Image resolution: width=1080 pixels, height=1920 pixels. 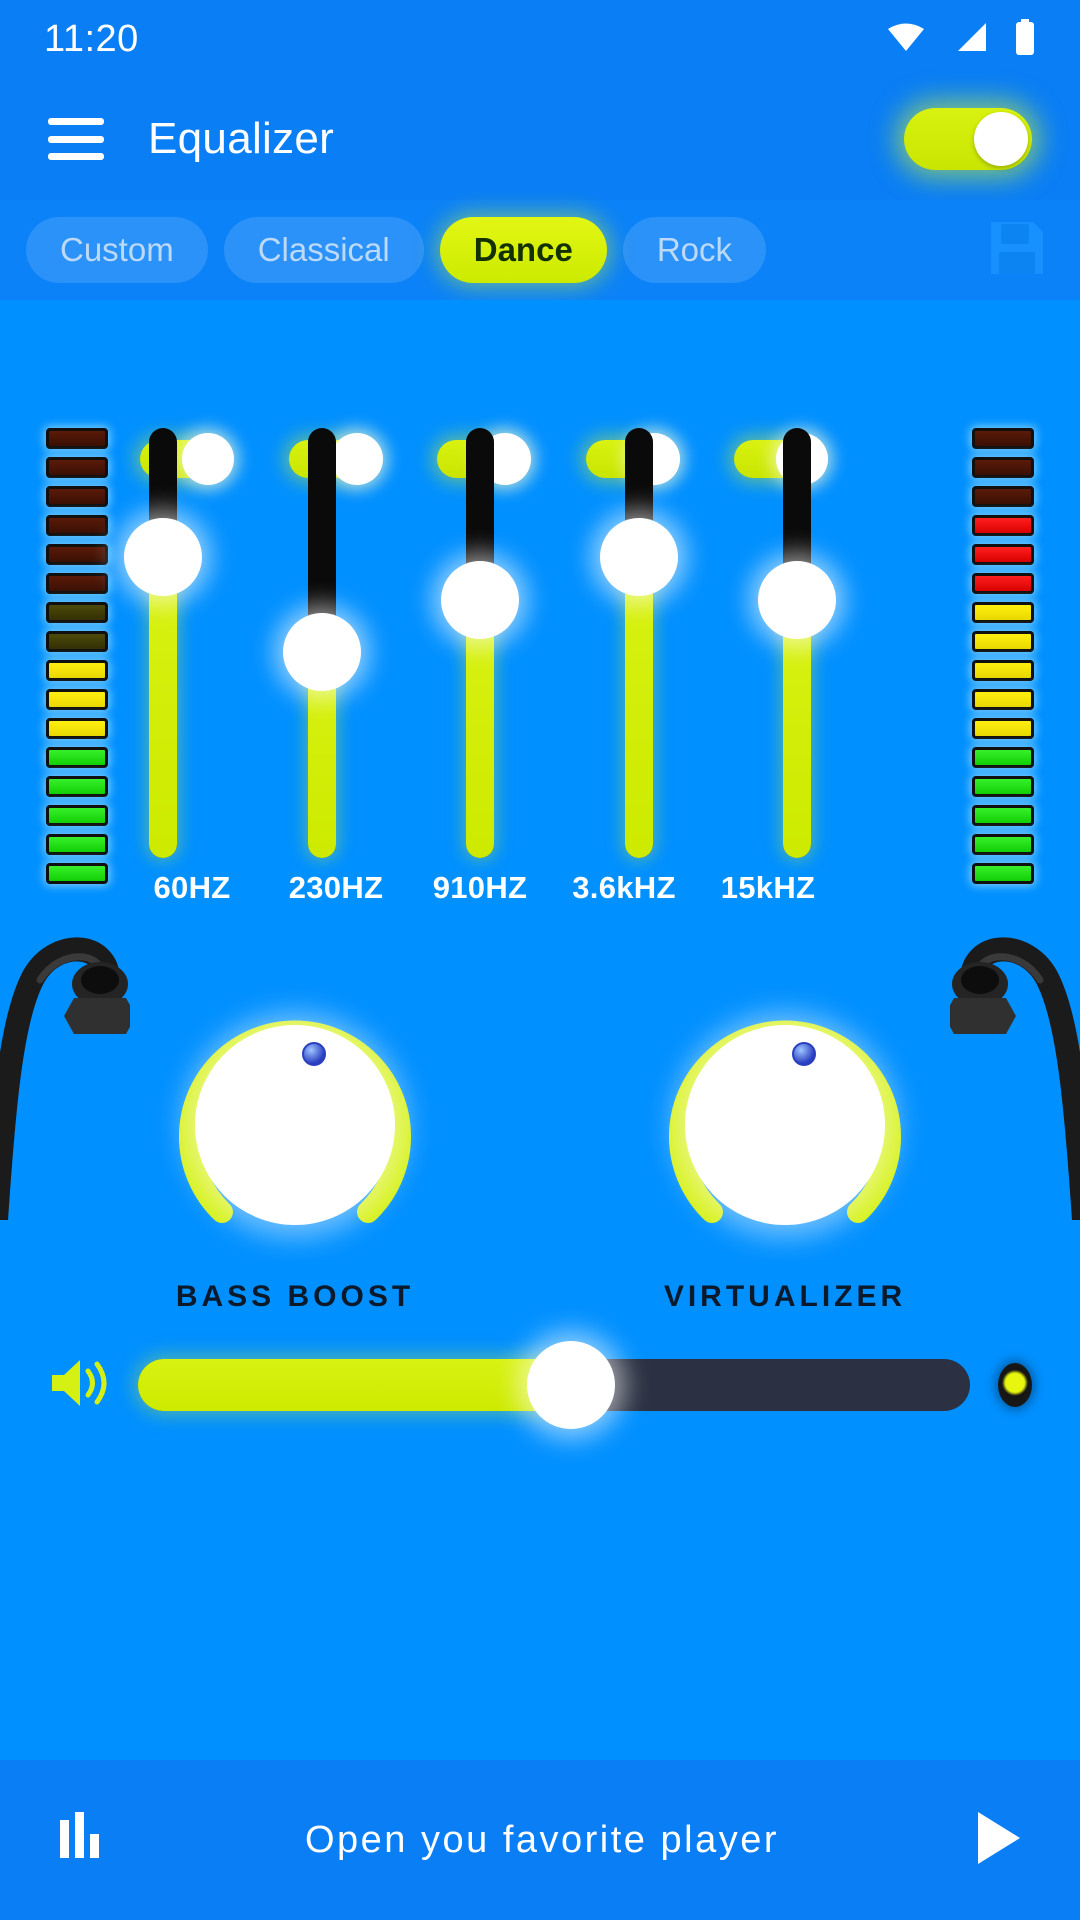 What do you see at coordinates (785, 1125) in the screenshot?
I see `virtualizer-knob-face` at bounding box center [785, 1125].